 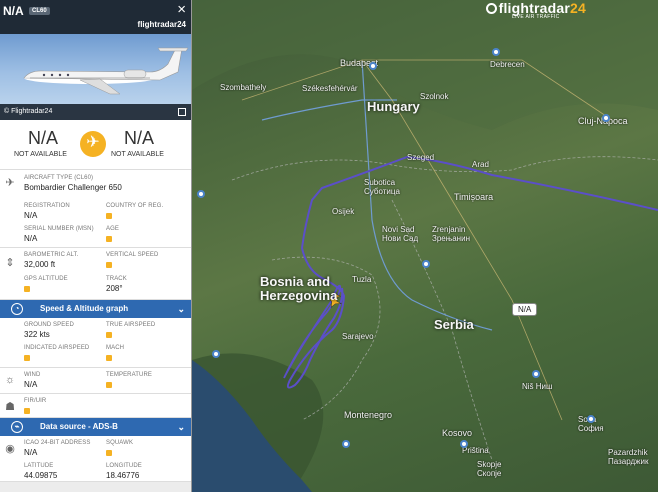 I want to click on map-city-subotica: Subotica Суботица, so click(x=382, y=187).